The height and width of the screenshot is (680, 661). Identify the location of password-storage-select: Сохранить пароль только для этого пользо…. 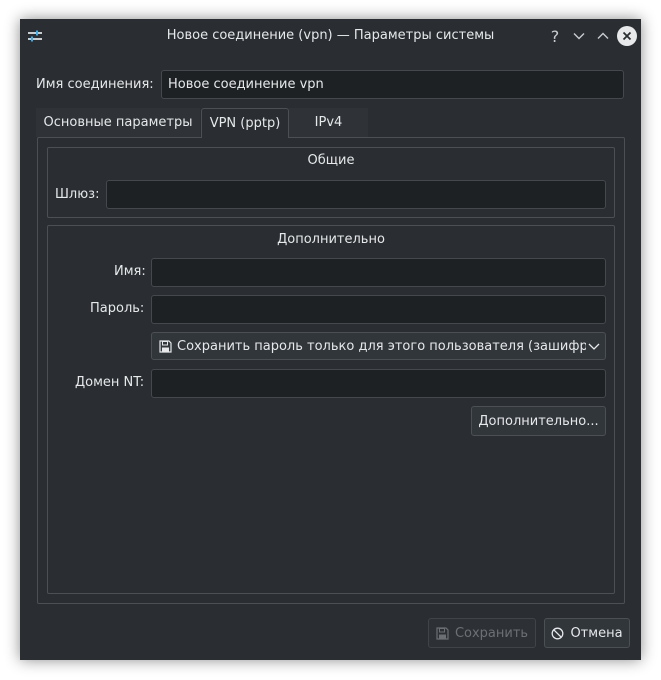
(378, 346).